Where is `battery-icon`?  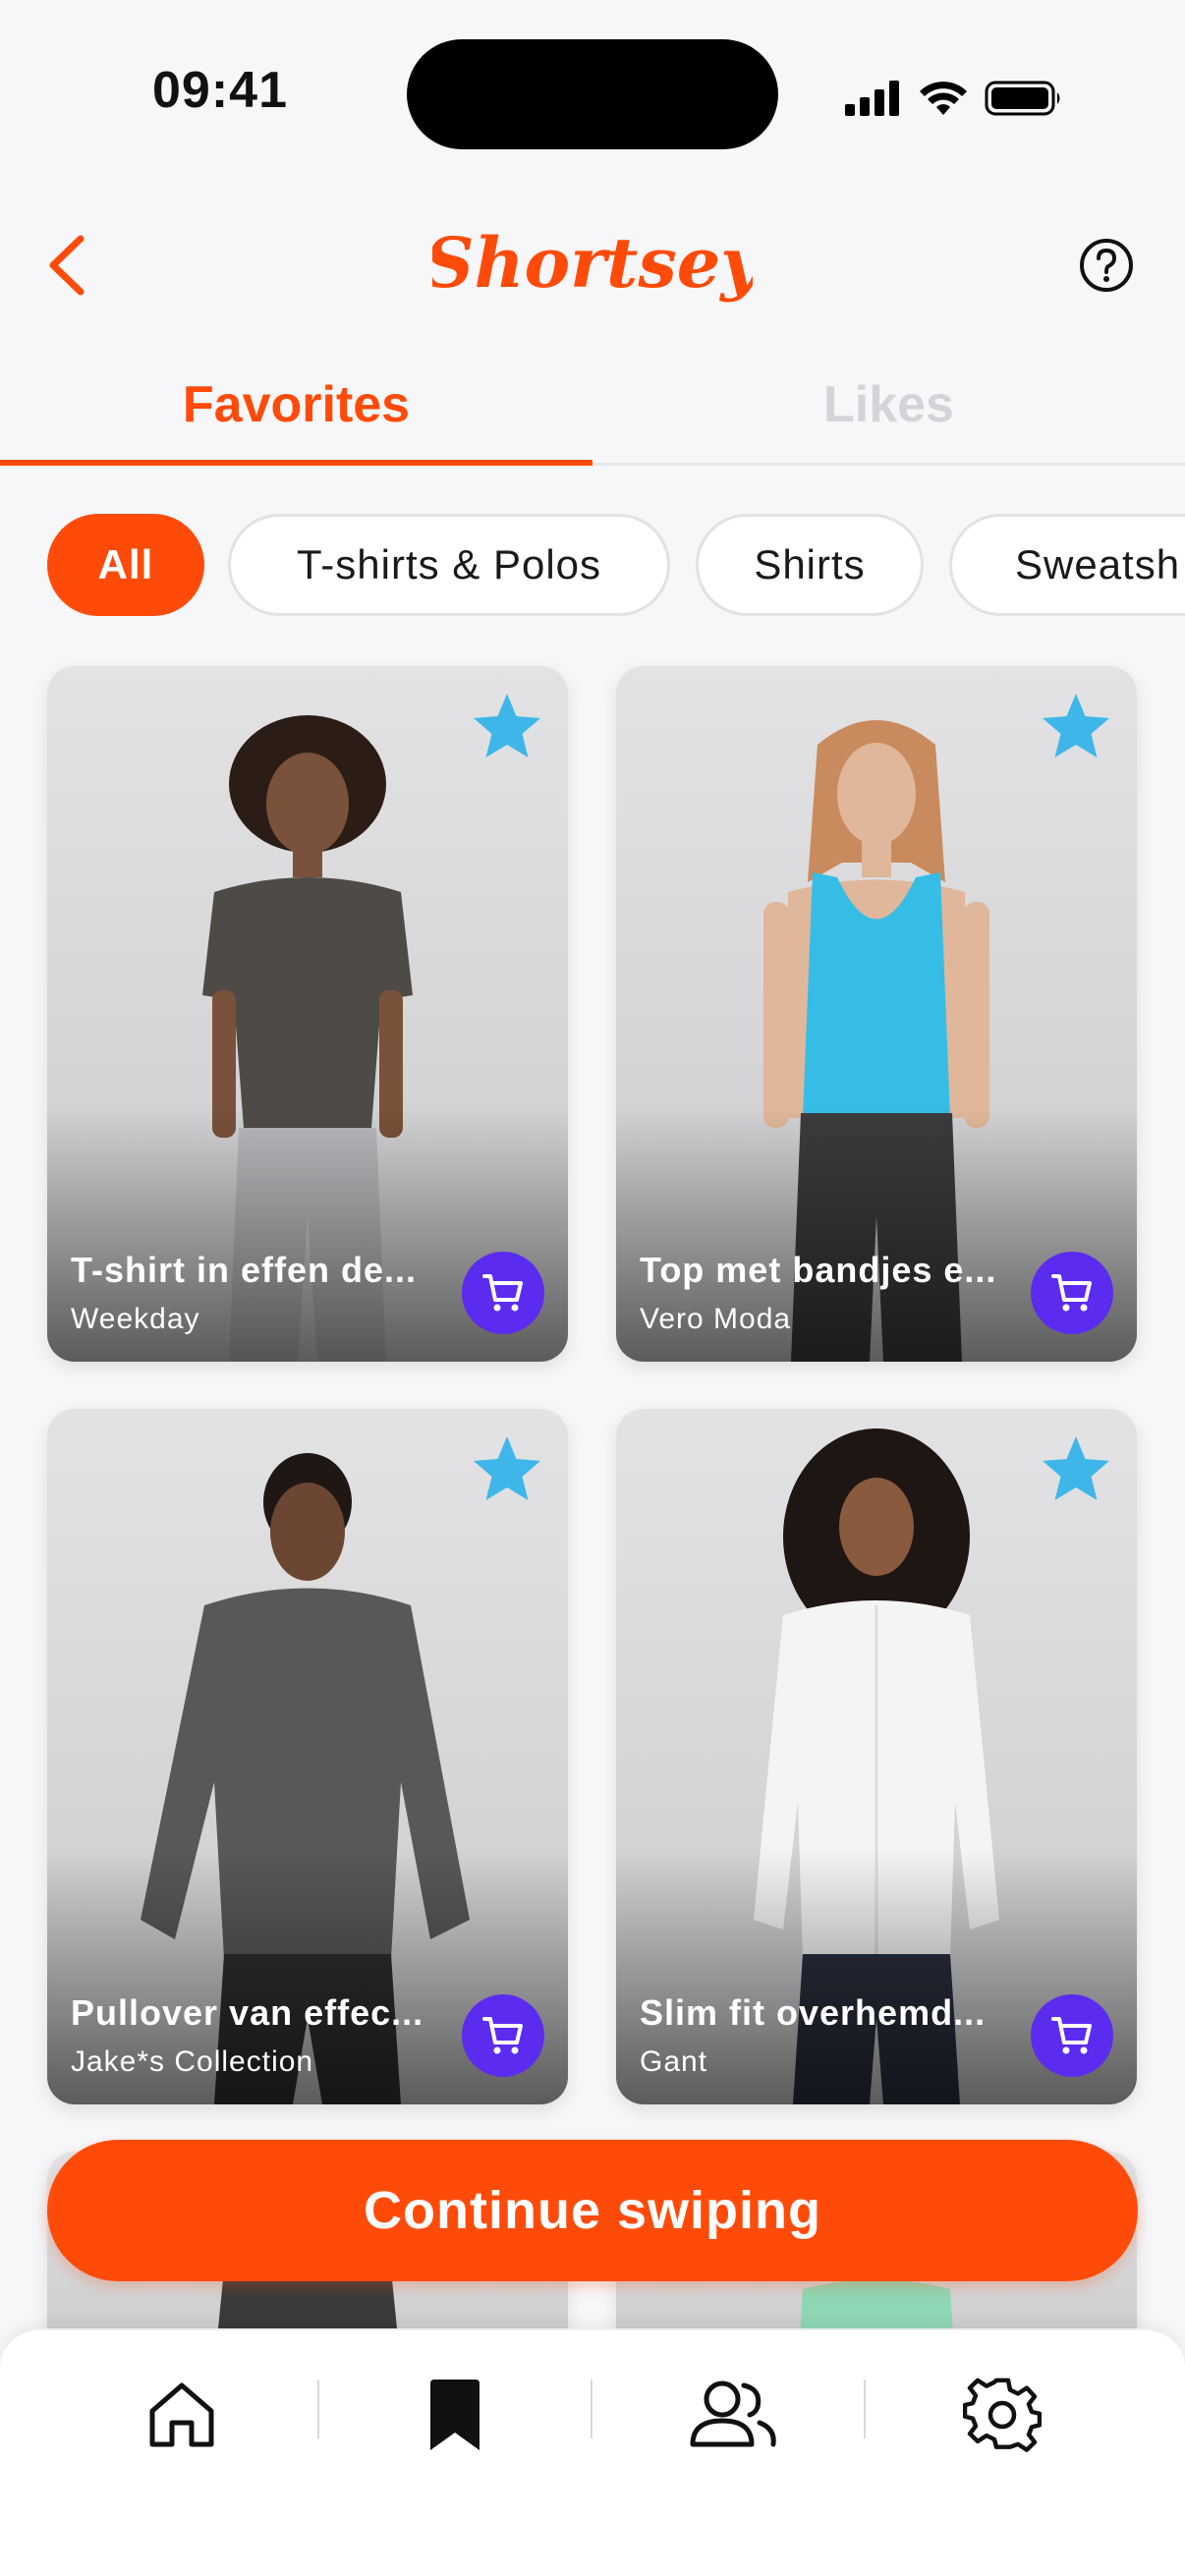
battery-icon is located at coordinates (1022, 98).